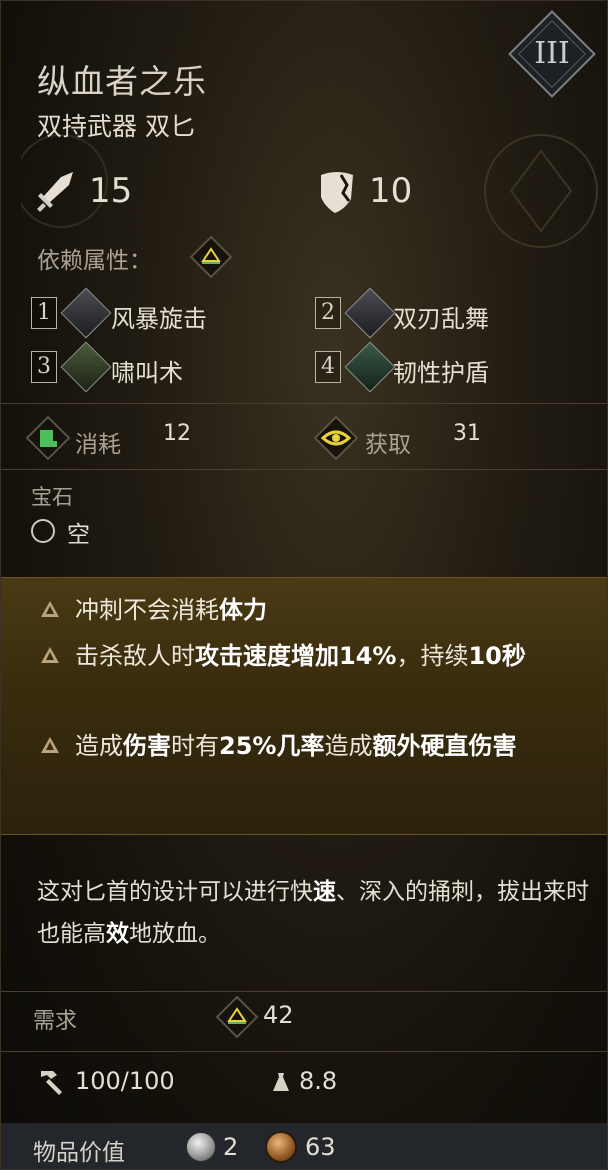  I want to click on block-value: 10, so click(391, 191).